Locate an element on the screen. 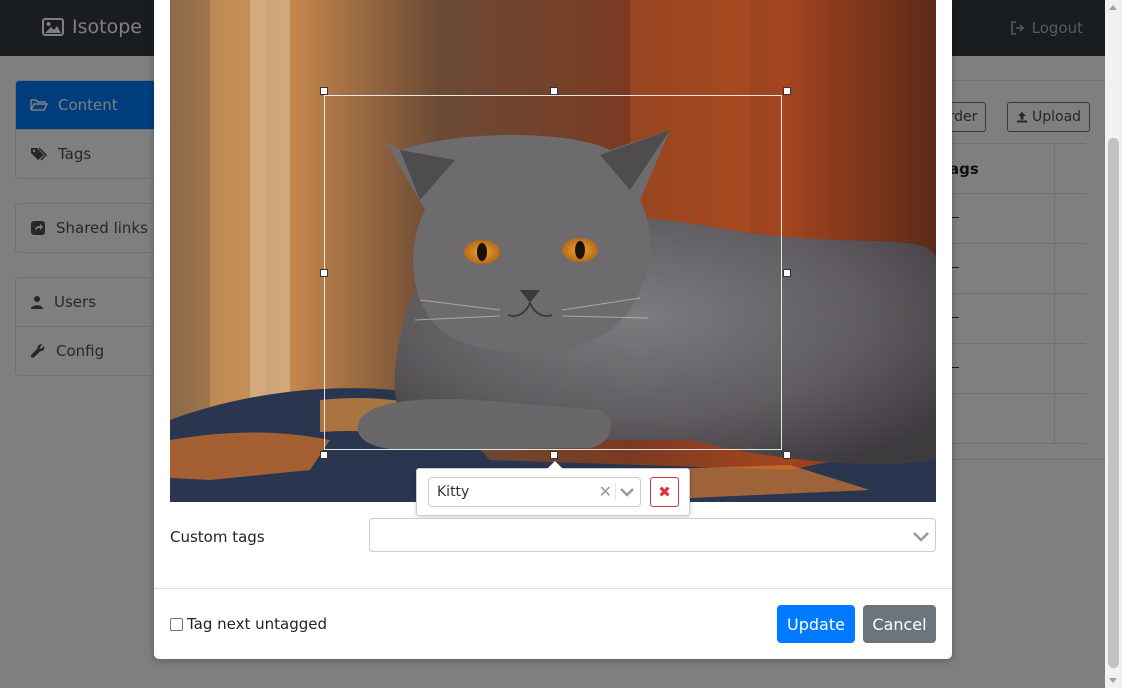 The image size is (1122, 688). tag-next-untagged-checkbox is located at coordinates (176, 624).